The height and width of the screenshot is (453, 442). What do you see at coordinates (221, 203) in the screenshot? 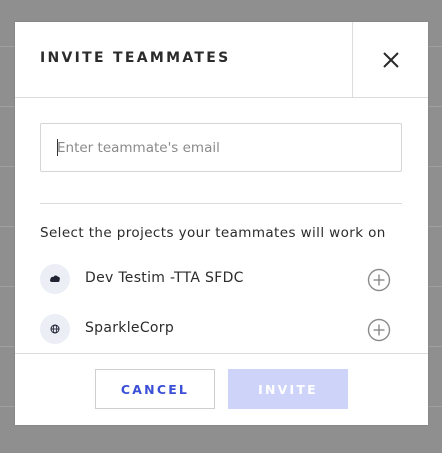
I see `divider` at bounding box center [221, 203].